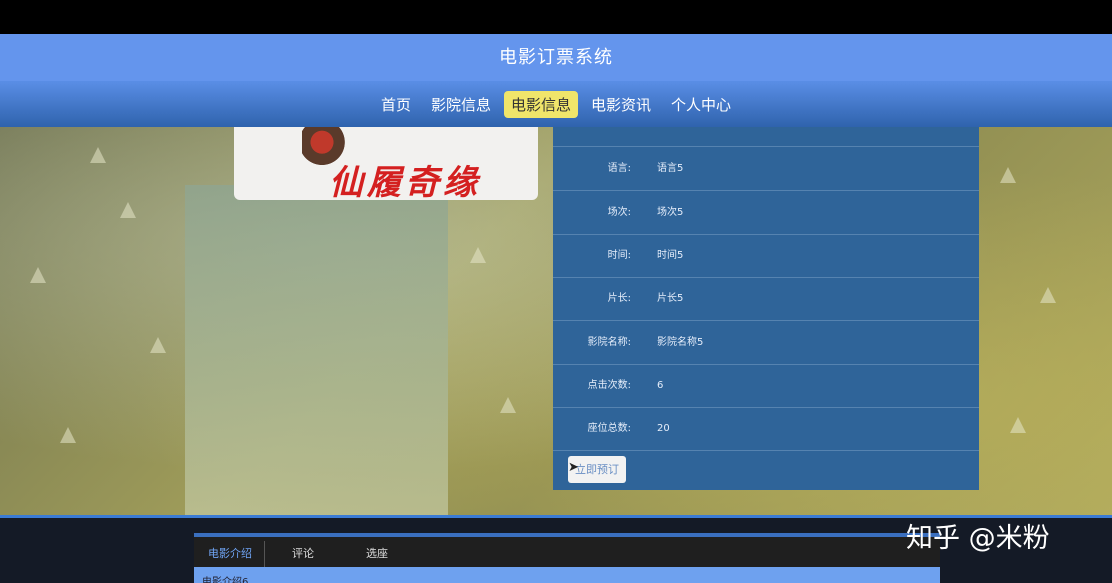  What do you see at coordinates (766, 343) in the screenshot?
I see `detail-row-cinema-name: 影院名称: 影院名称5` at bounding box center [766, 343].